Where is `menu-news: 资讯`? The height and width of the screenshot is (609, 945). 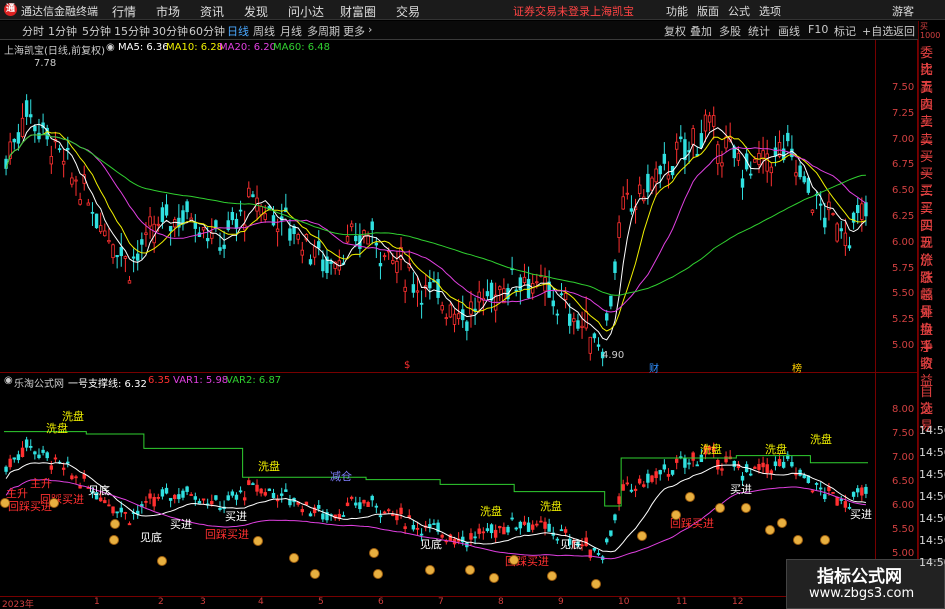
menu-news: 资讯 is located at coordinates (212, 11).